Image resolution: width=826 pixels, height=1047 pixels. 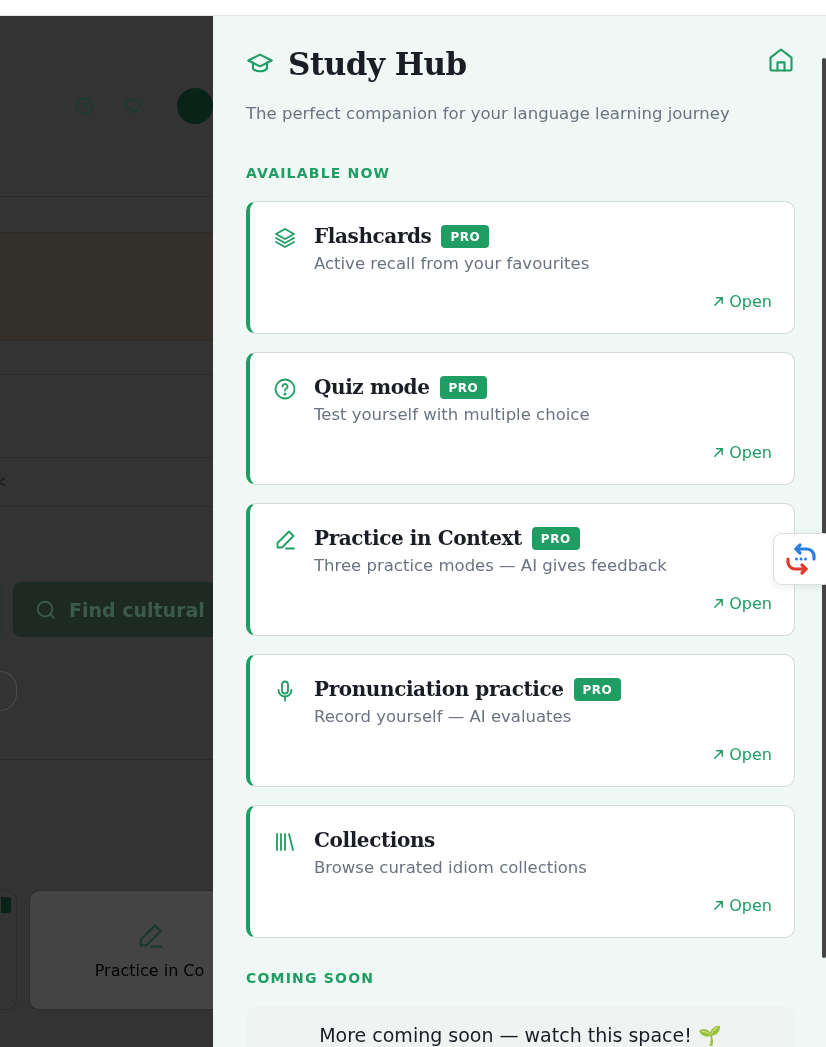 I want to click on chat-widget-button, so click(x=799, y=559).